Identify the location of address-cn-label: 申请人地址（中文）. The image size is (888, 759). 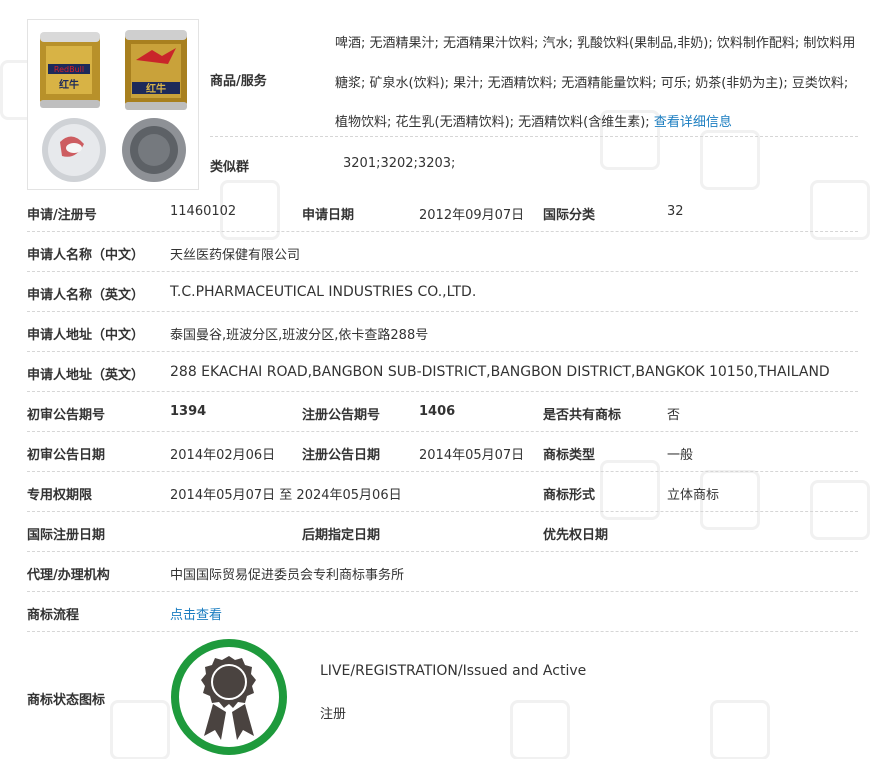
(86, 335).